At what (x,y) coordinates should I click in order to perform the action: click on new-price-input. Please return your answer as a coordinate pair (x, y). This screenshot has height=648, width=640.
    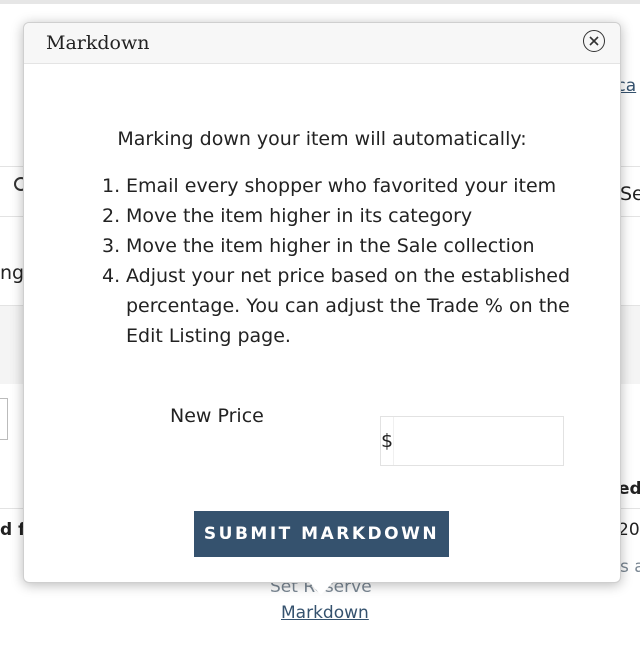
    Looking at the image, I should click on (515, 441).